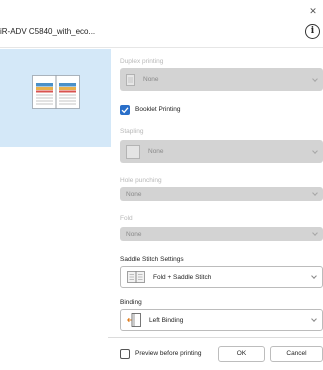  I want to click on hole-punching-dropdown: None, so click(221, 194).